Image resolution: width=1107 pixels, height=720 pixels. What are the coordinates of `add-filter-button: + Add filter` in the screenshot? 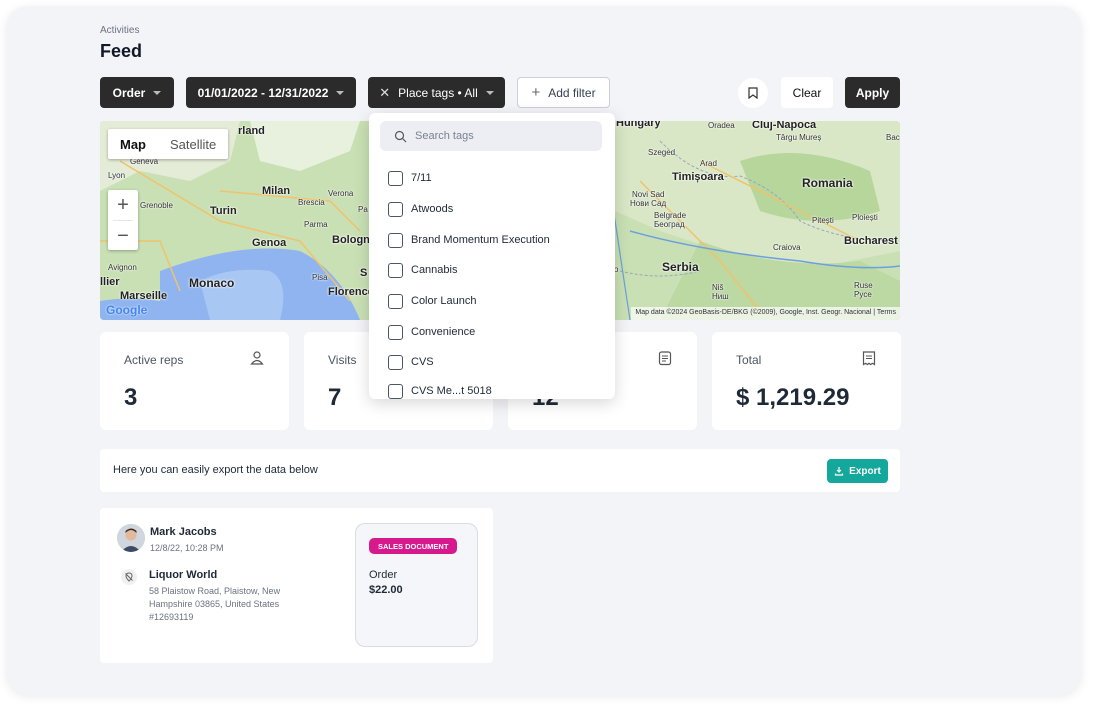 It's located at (563, 92).